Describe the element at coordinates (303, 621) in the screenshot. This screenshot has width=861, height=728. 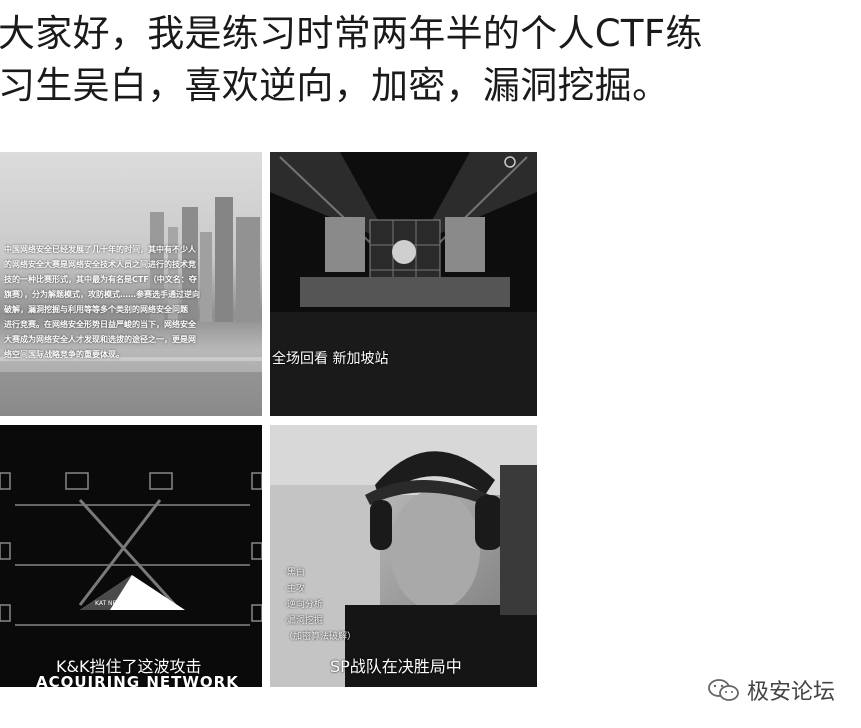
I see `role-item: ·漏洞挖掘` at that location.